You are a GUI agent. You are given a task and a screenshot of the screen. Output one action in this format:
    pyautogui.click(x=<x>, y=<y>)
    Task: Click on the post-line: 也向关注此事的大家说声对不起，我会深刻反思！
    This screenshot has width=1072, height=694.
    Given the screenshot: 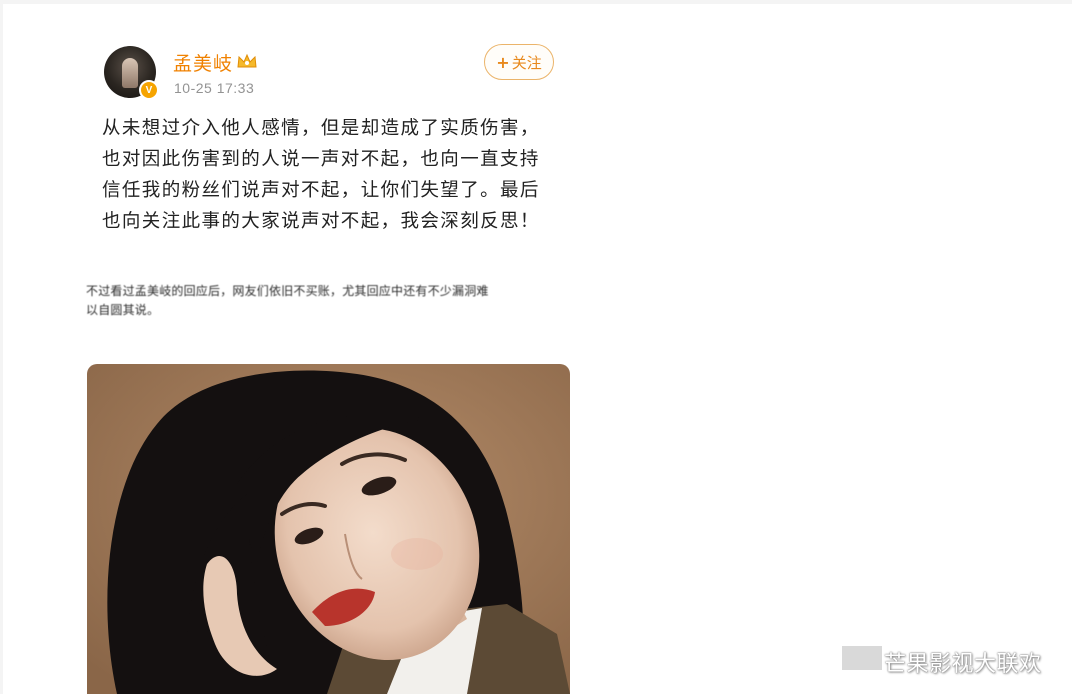 What is the action you would take?
    pyautogui.click(x=321, y=221)
    